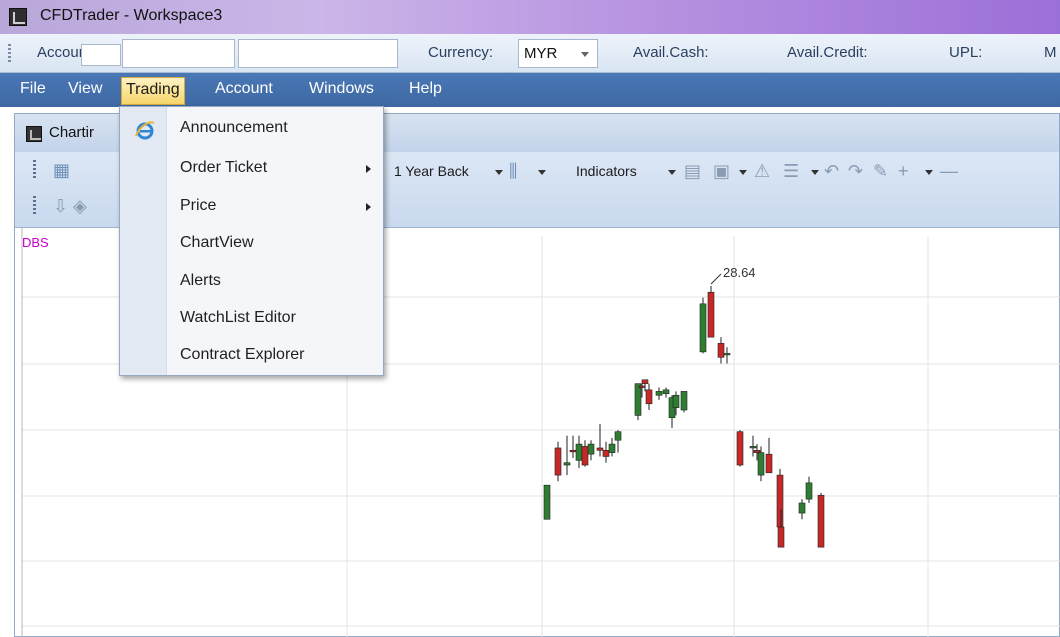  I want to click on crosshair-icon: +, so click(903, 171).